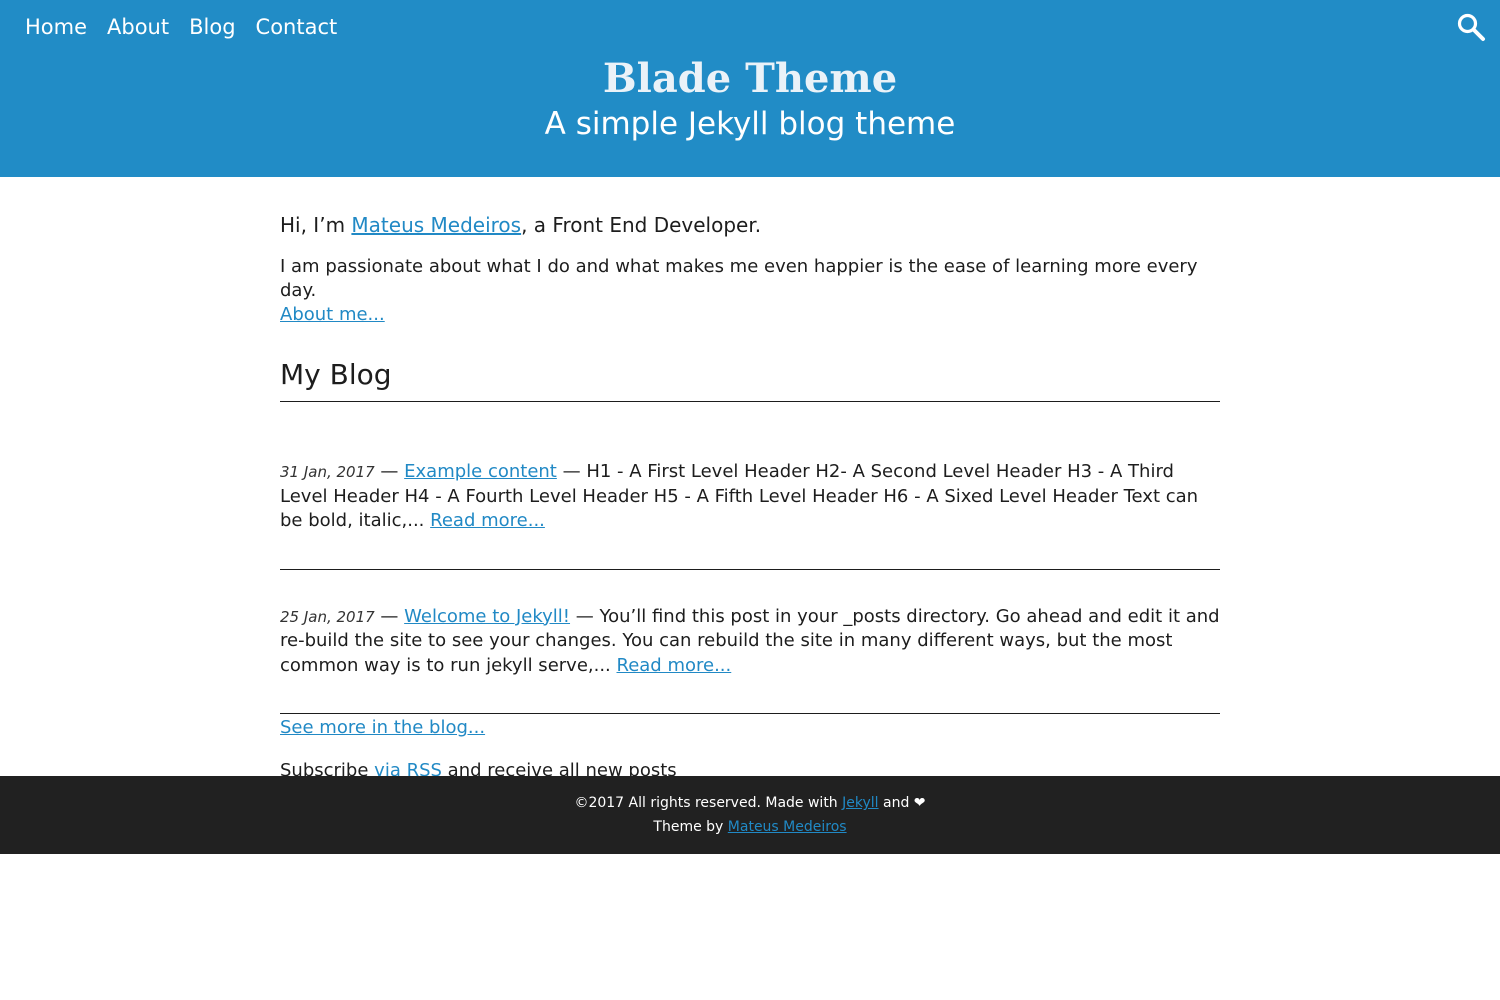 This screenshot has width=1500, height=1000. Describe the element at coordinates (860, 803) in the screenshot. I see `jekyll-link: Jekyll` at that location.